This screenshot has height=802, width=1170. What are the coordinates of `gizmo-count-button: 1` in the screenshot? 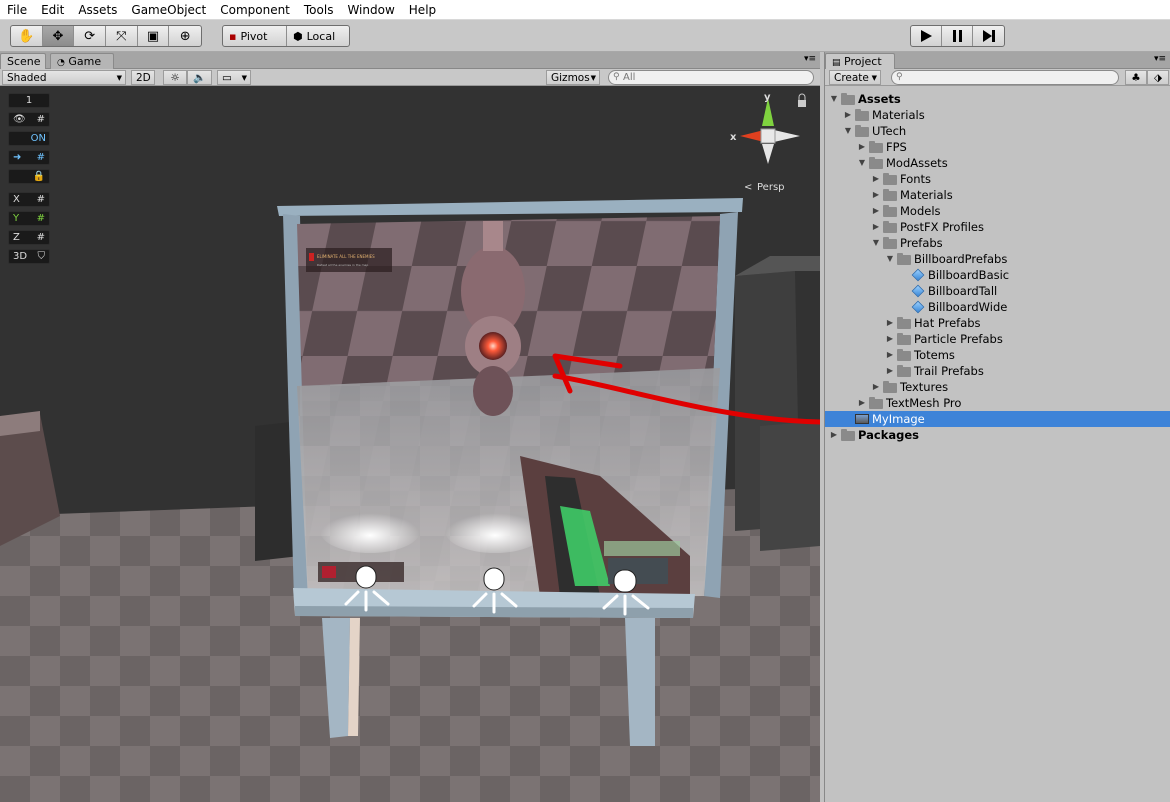 It's located at (29, 100).